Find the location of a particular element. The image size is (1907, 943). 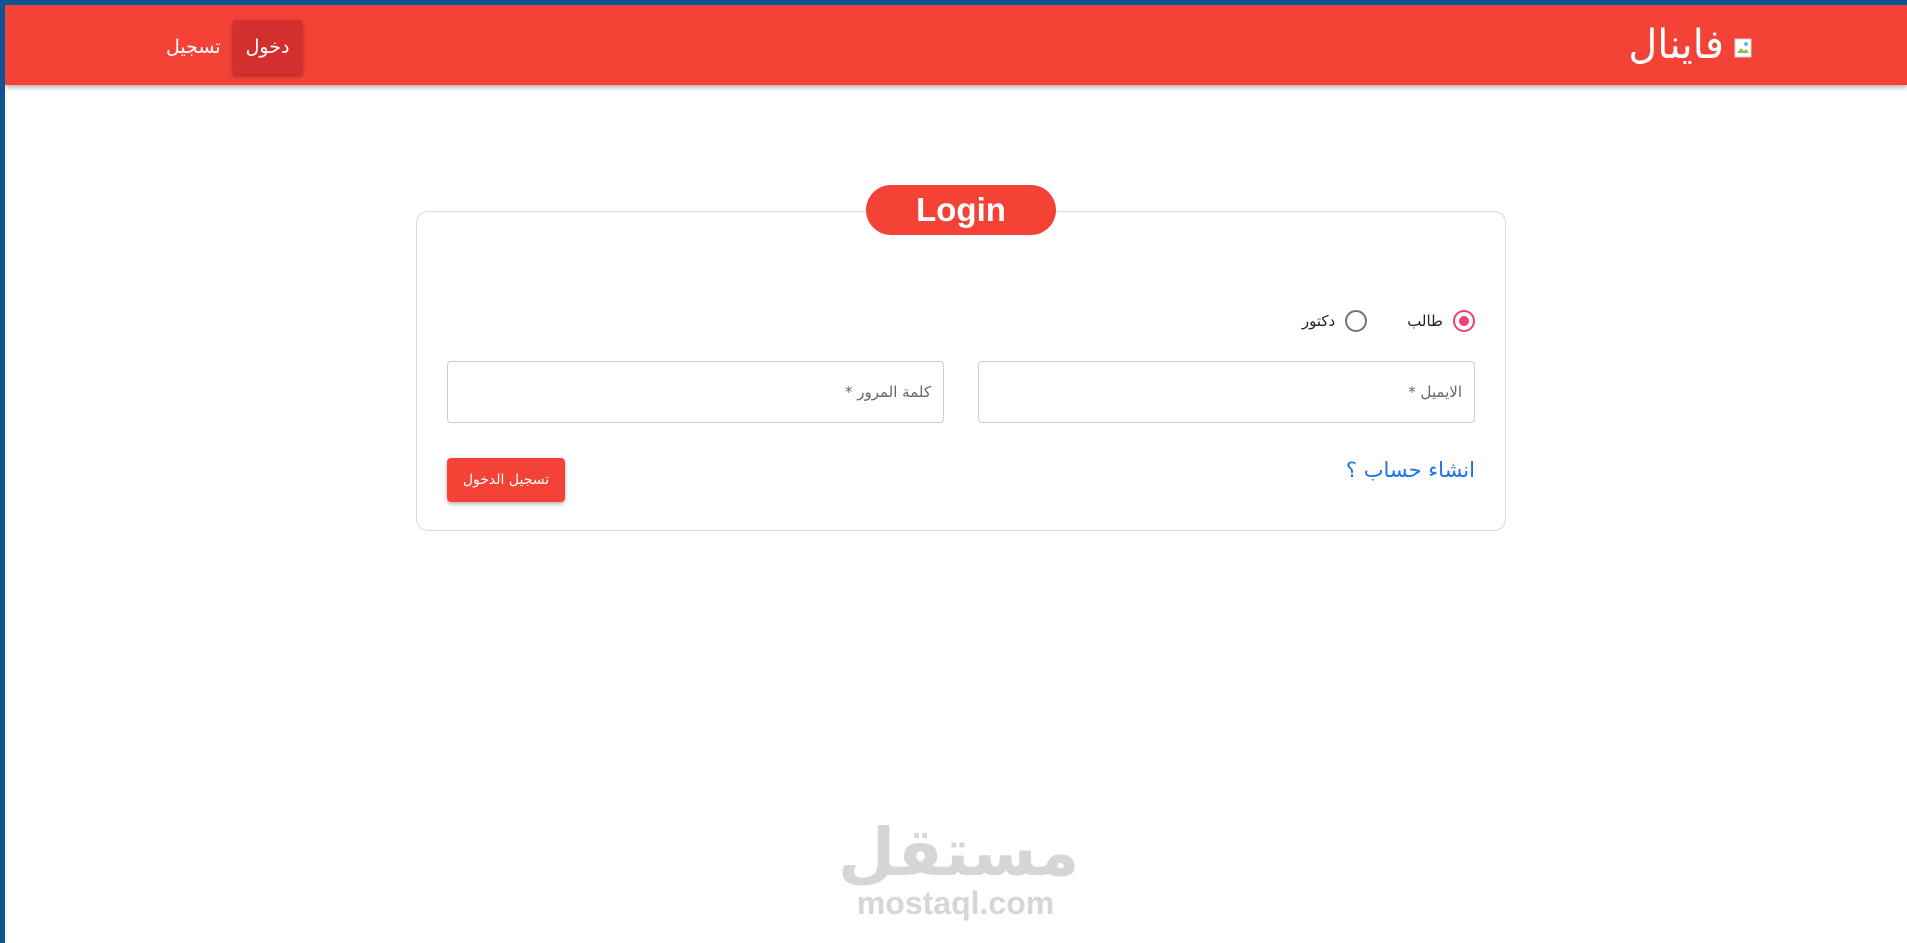

role-radio-group: طالب دكتور is located at coordinates (1368, 321).